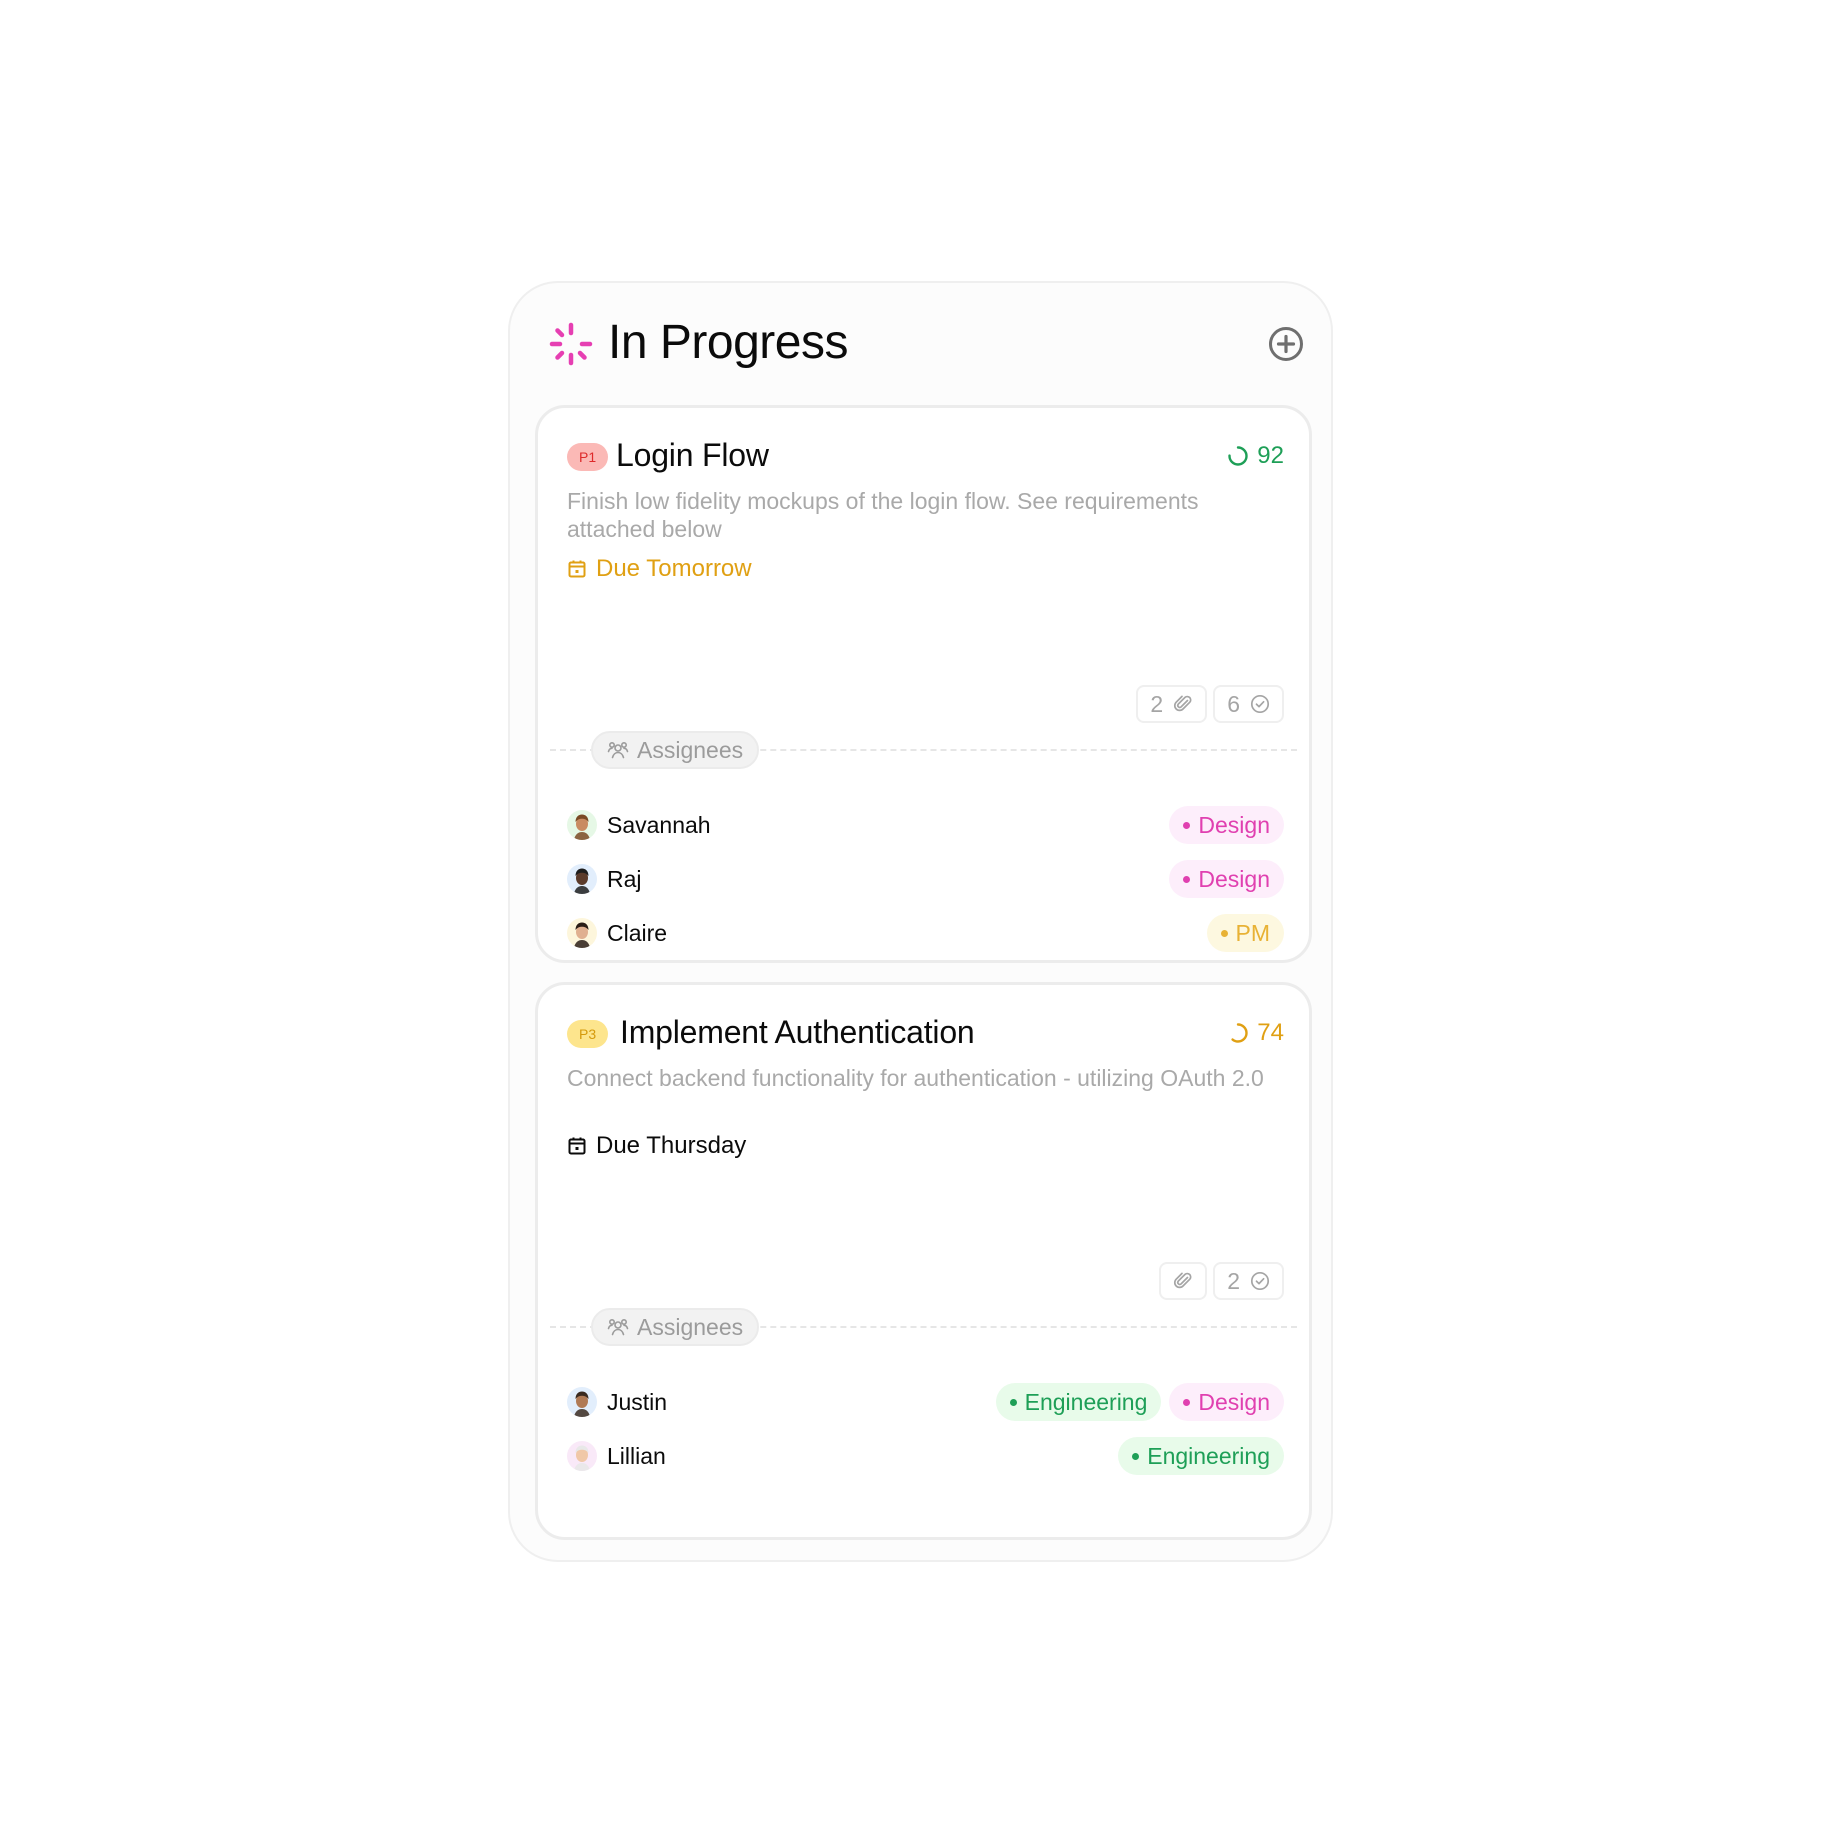 The height and width of the screenshot is (1840, 1840). What do you see at coordinates (659, 824) in the screenshot?
I see `assignee-name: Savannah` at bounding box center [659, 824].